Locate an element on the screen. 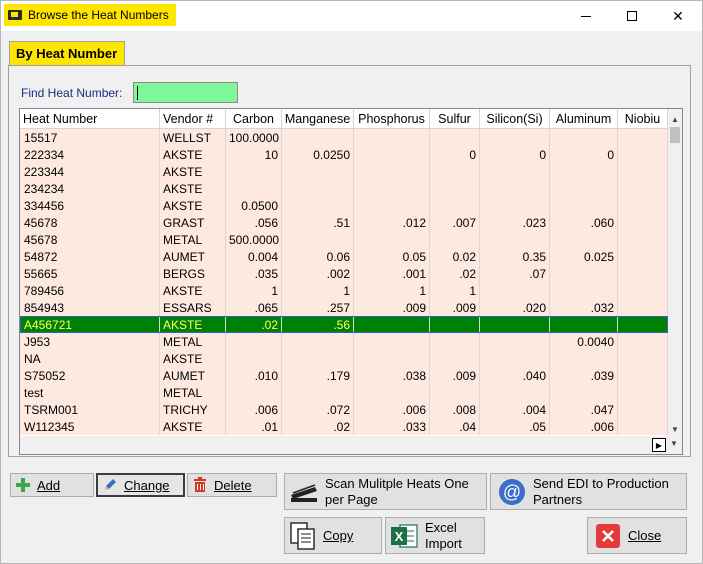 The height and width of the screenshot is (564, 703). table-row: 223344 AKSTE is located at coordinates (344, 171).